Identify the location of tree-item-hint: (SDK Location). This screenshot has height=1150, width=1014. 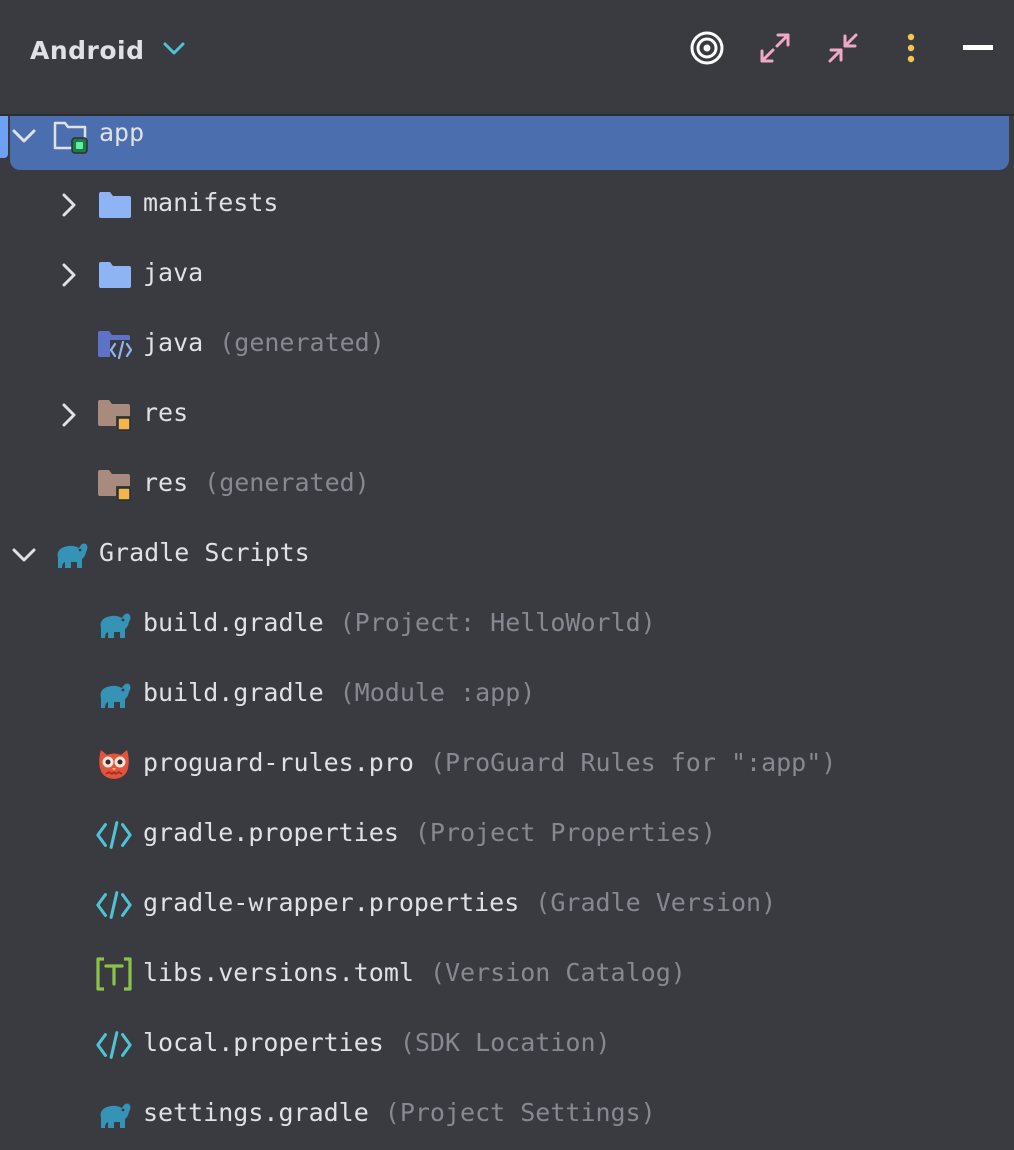
(505, 1042).